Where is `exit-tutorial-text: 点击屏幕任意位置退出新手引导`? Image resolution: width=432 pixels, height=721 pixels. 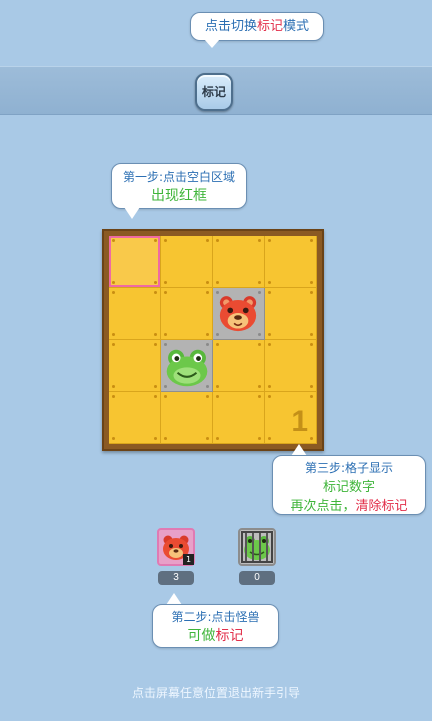
exit-tutorial-text: 点击屏幕任意位置退出新手引导 is located at coordinates (216, 692).